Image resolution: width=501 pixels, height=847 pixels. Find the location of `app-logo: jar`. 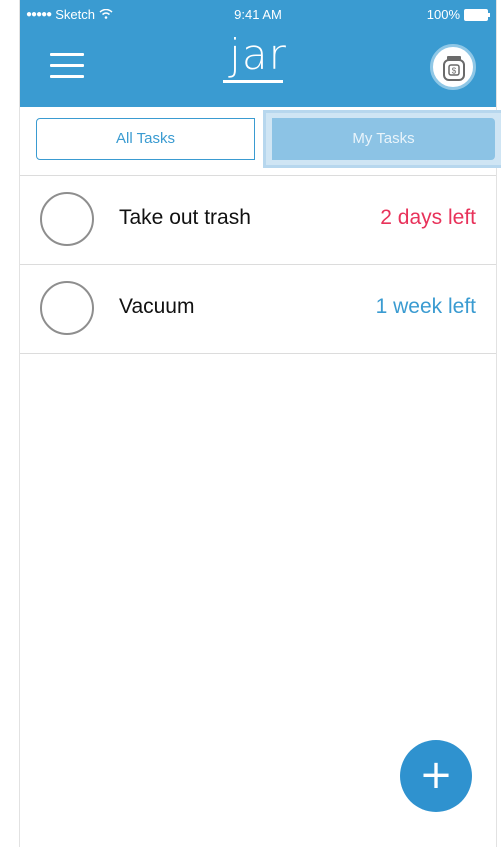

app-logo: jar is located at coordinates (258, 54).